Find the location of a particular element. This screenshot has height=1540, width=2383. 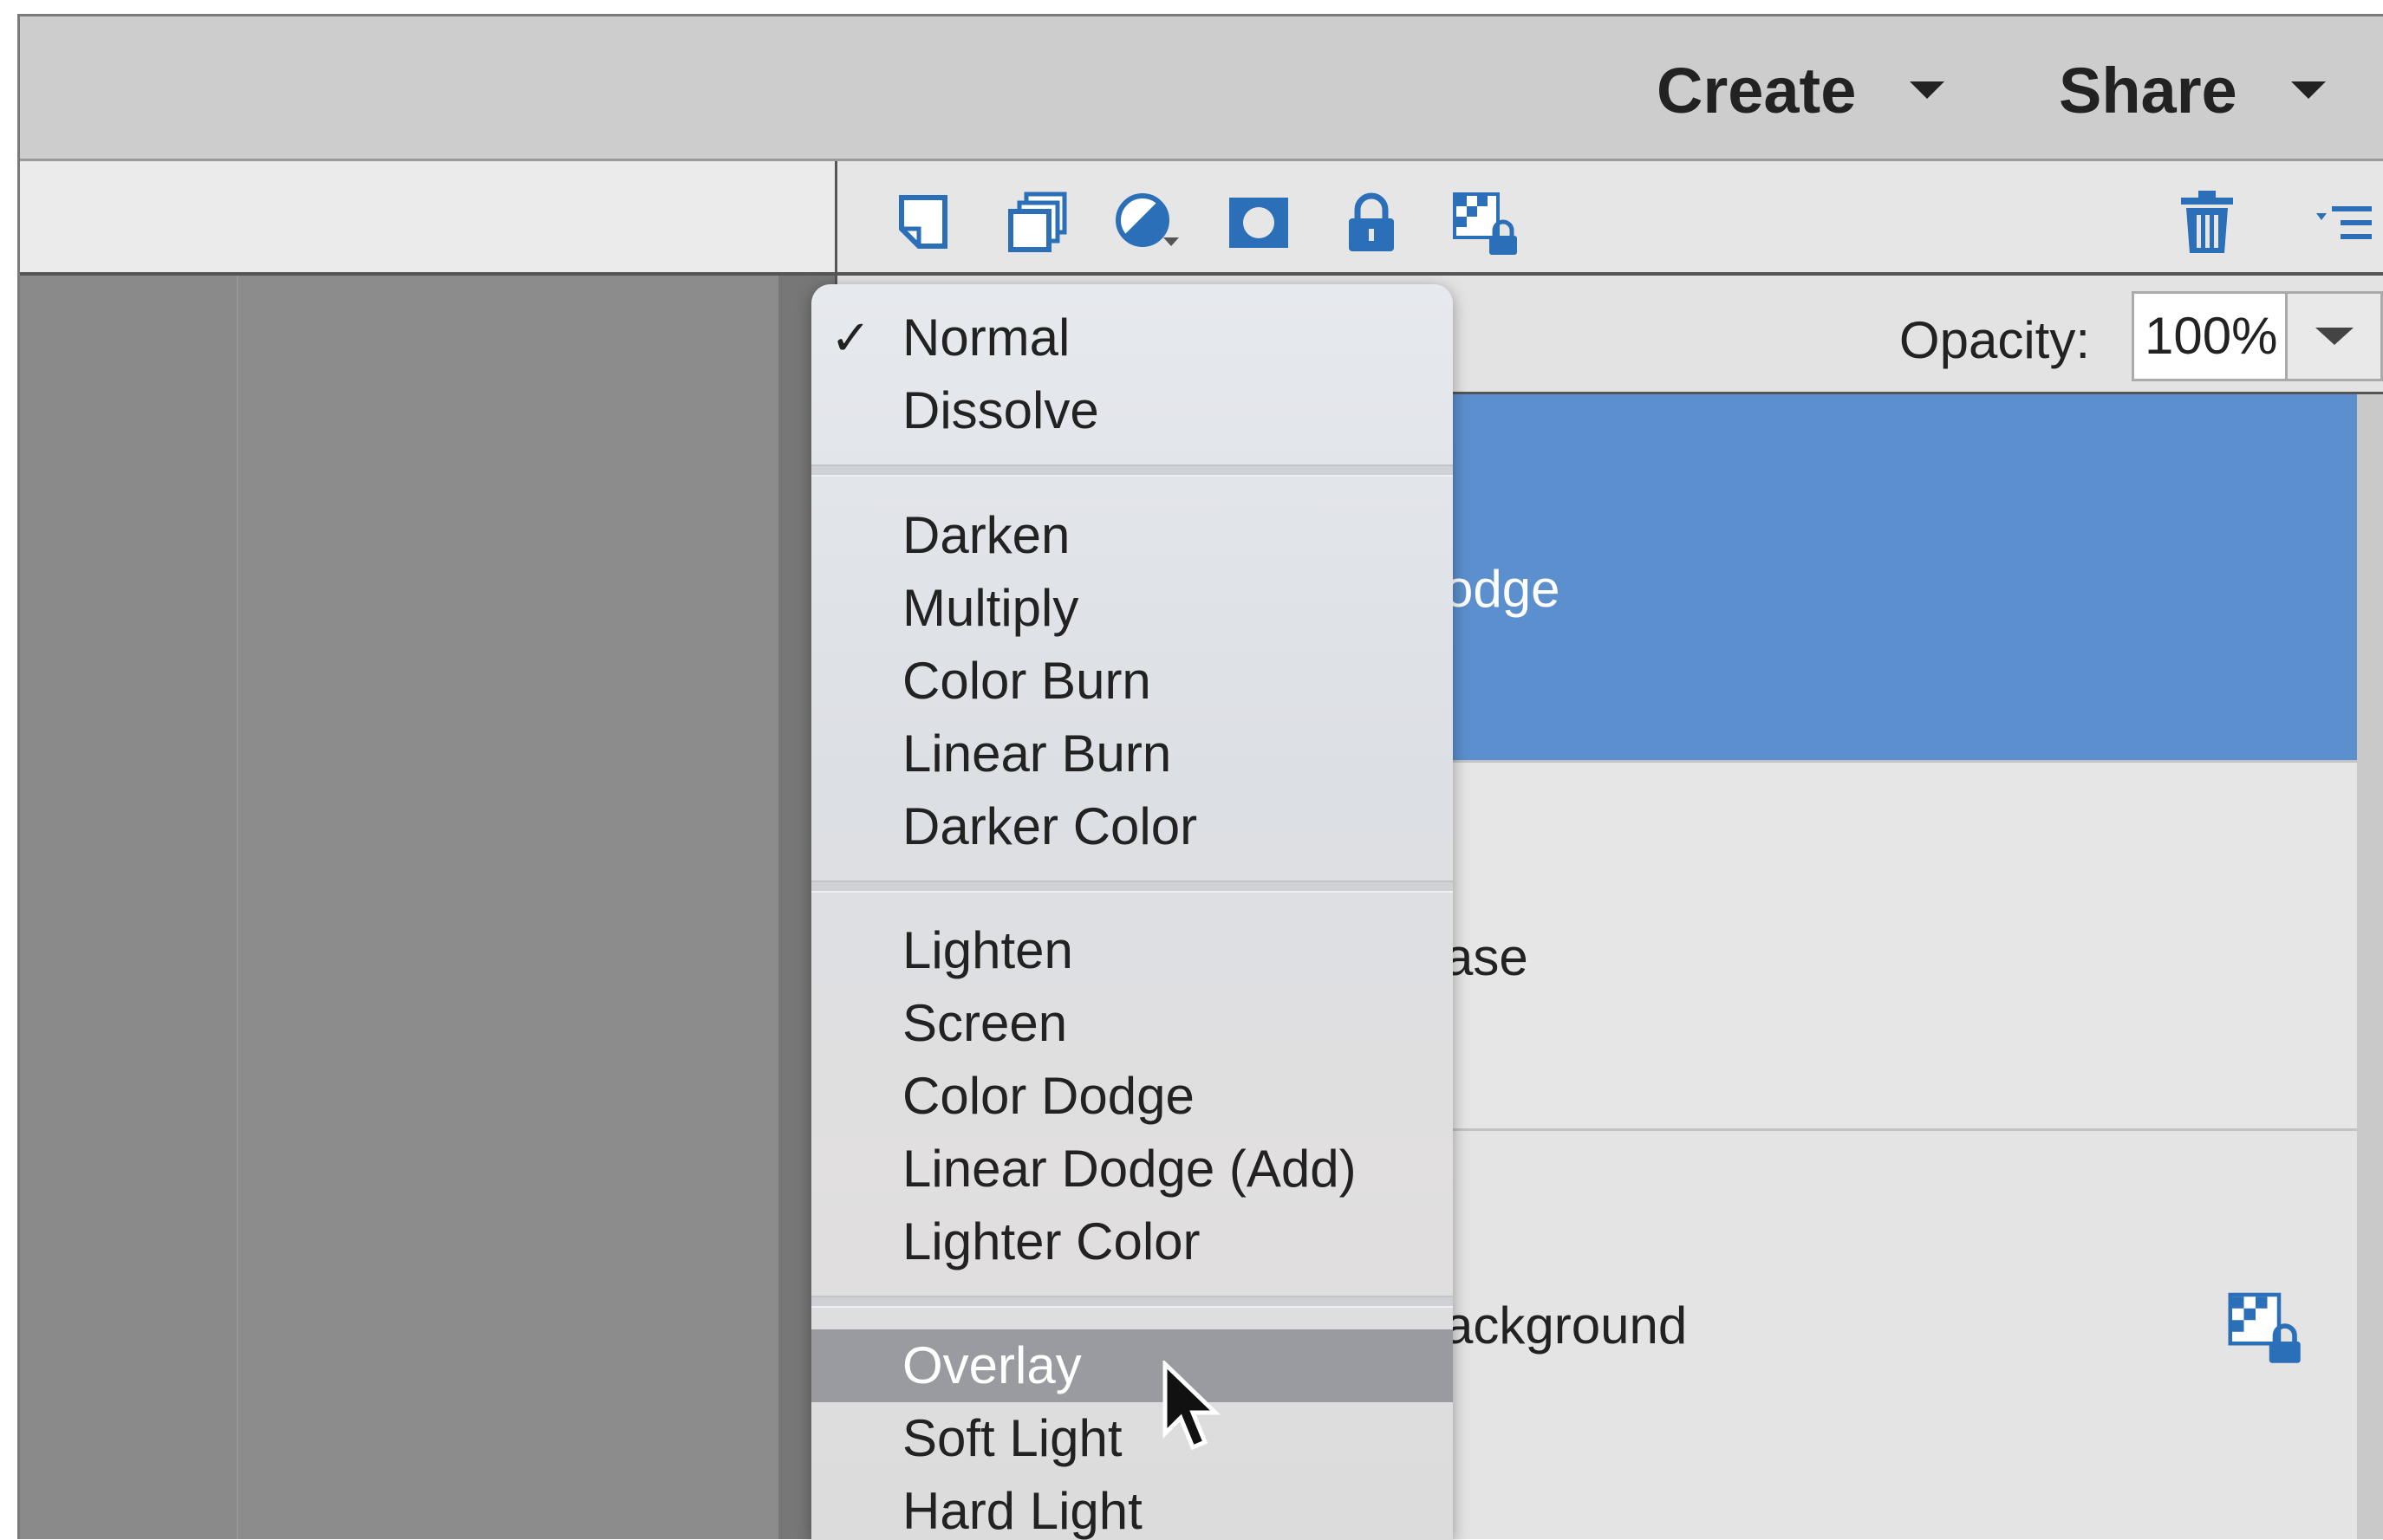

opacity-label: Opacity: is located at coordinates (1994, 340).